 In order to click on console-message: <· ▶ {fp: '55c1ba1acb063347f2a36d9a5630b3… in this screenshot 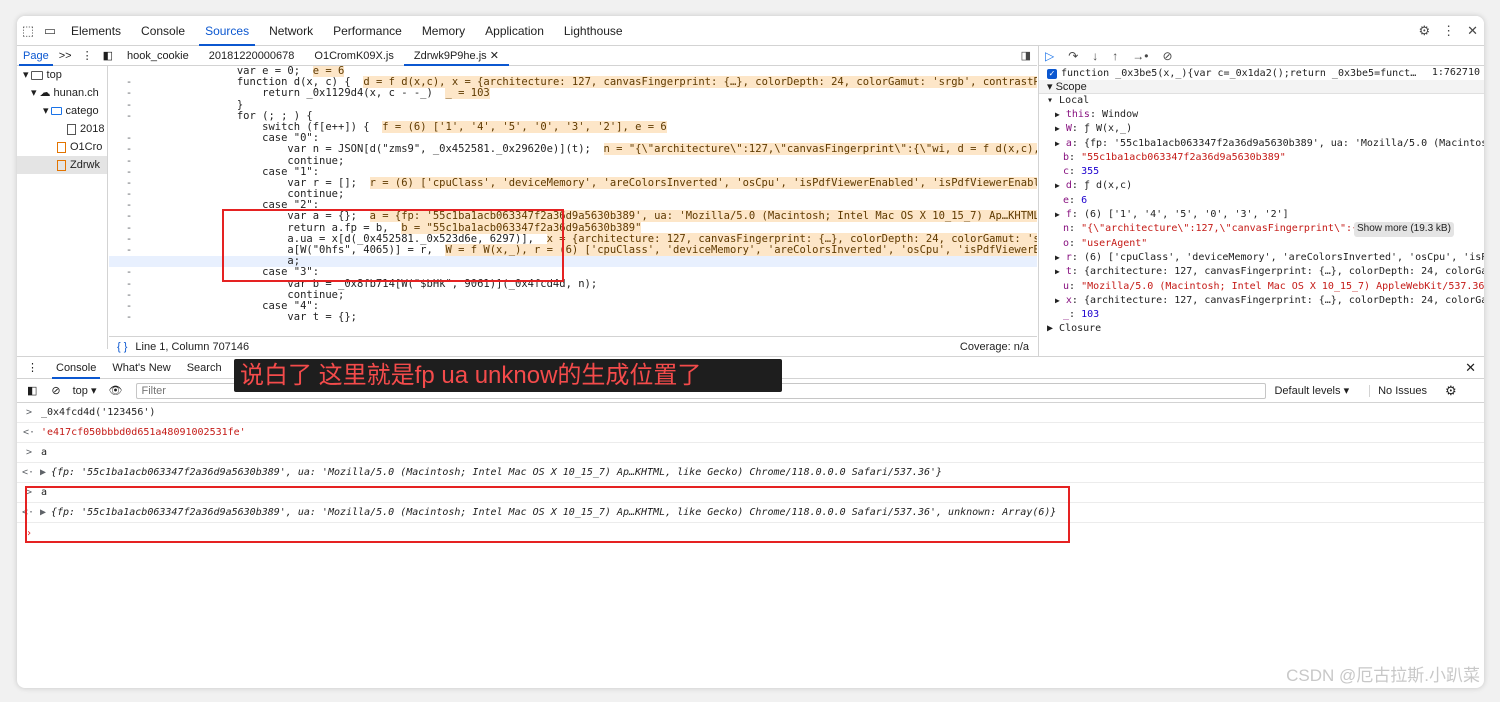, I will do `click(750, 473)`.